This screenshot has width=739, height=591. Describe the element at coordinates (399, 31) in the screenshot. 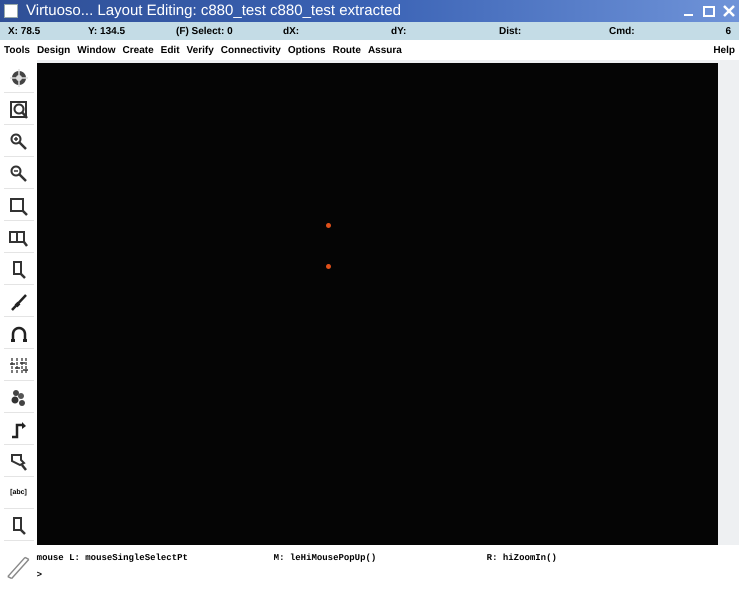

I see `coordinate-readout: dY:` at that location.